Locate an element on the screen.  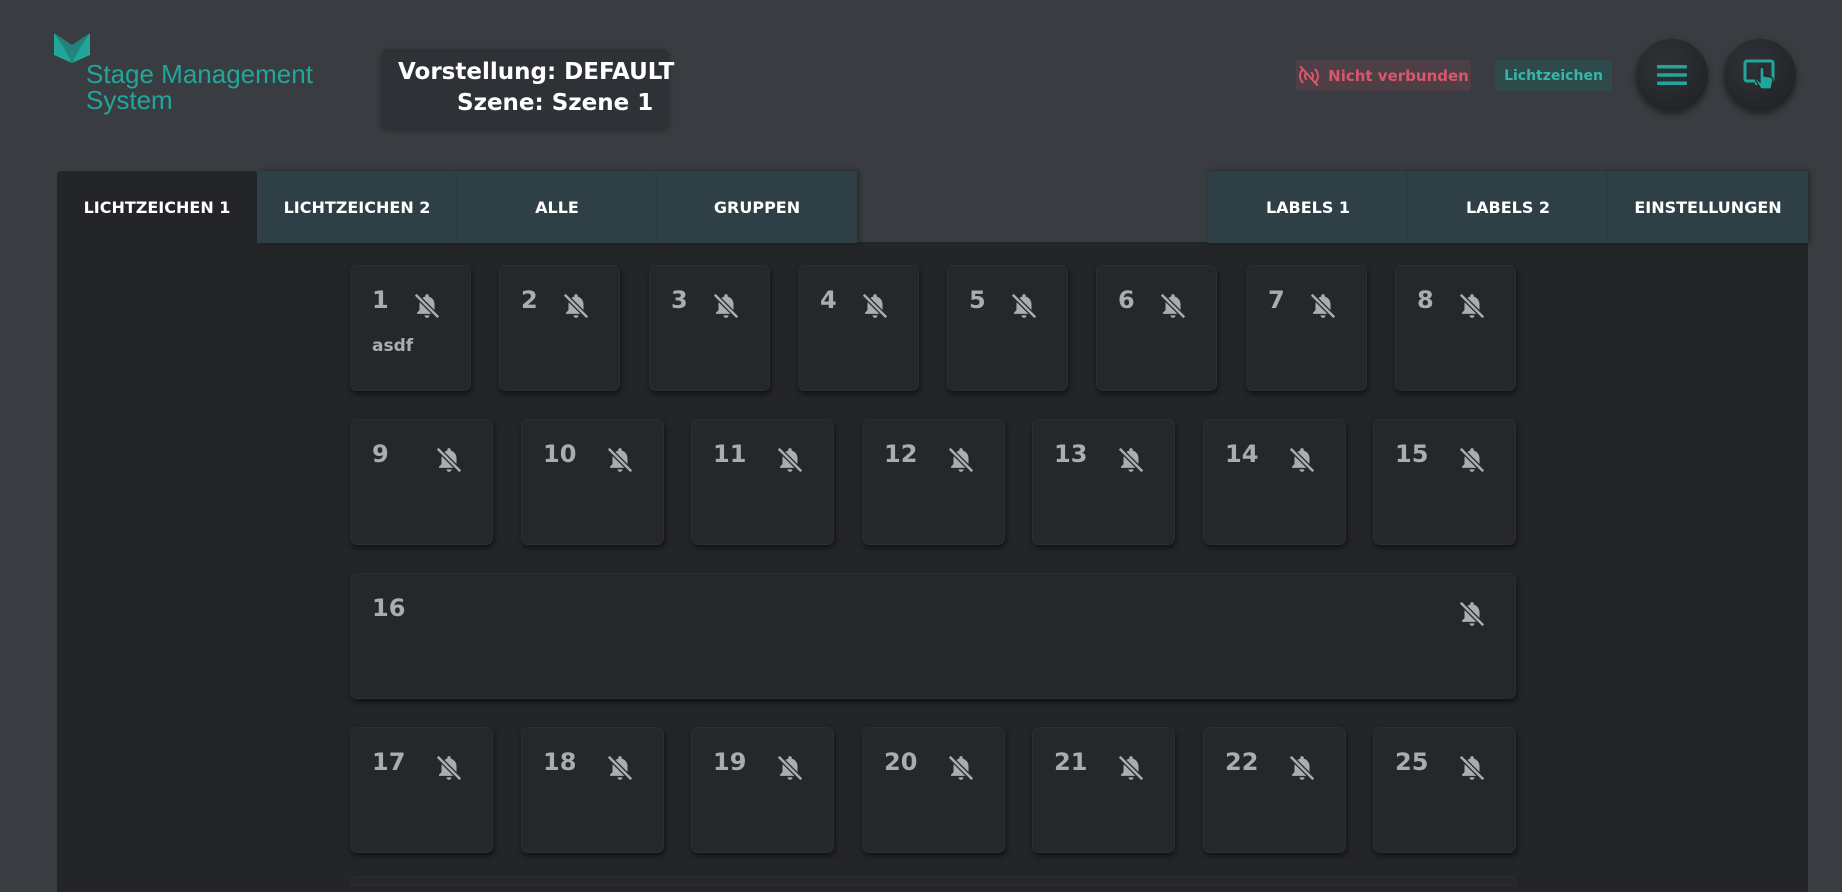
light-cue-tile: 3 is located at coordinates (709, 328).